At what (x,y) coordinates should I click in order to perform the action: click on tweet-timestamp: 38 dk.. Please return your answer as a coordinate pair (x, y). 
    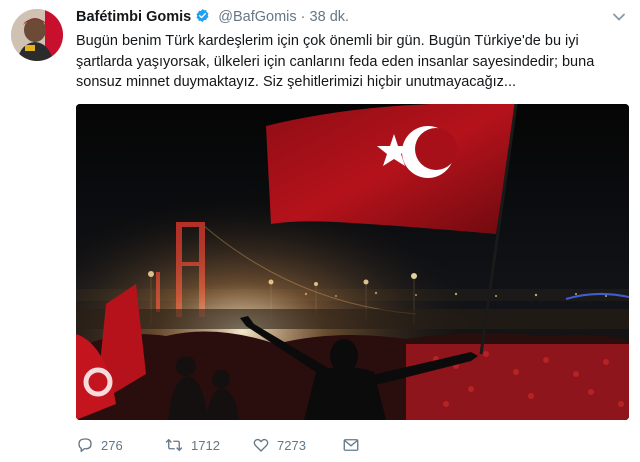
    Looking at the image, I should click on (330, 17).